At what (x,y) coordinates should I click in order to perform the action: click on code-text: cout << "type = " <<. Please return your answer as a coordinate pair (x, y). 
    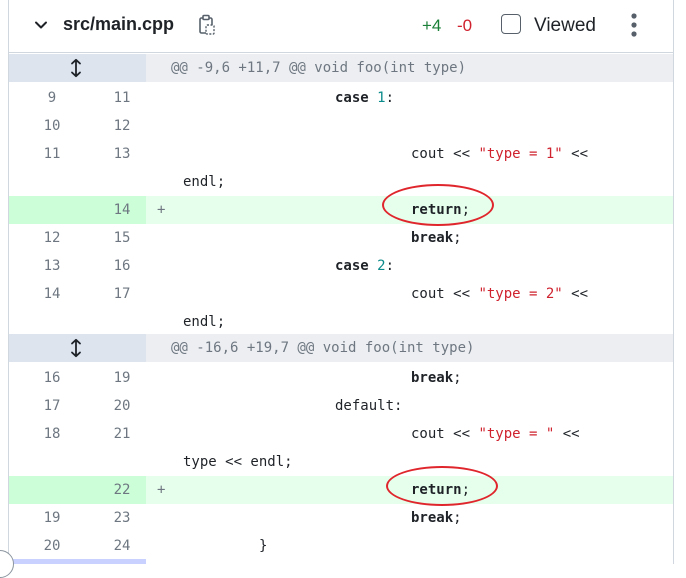
    Looking at the image, I should click on (381, 434).